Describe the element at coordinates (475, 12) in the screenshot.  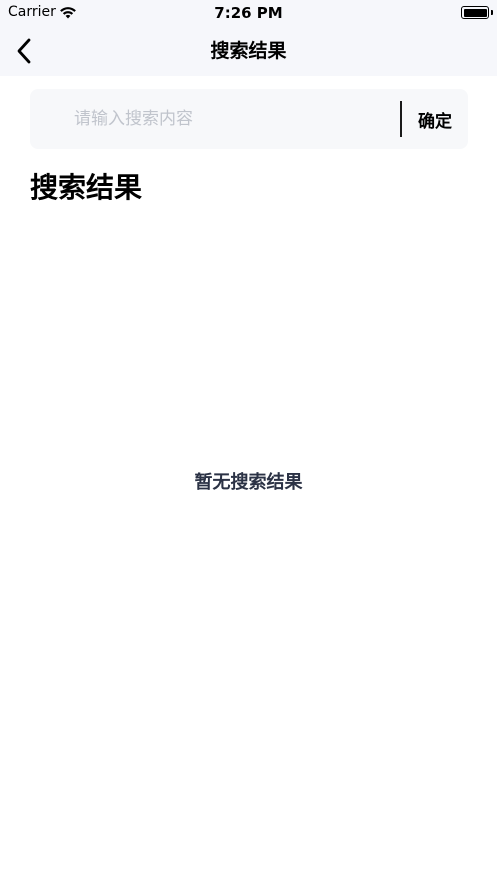
I see `battery-icon` at that location.